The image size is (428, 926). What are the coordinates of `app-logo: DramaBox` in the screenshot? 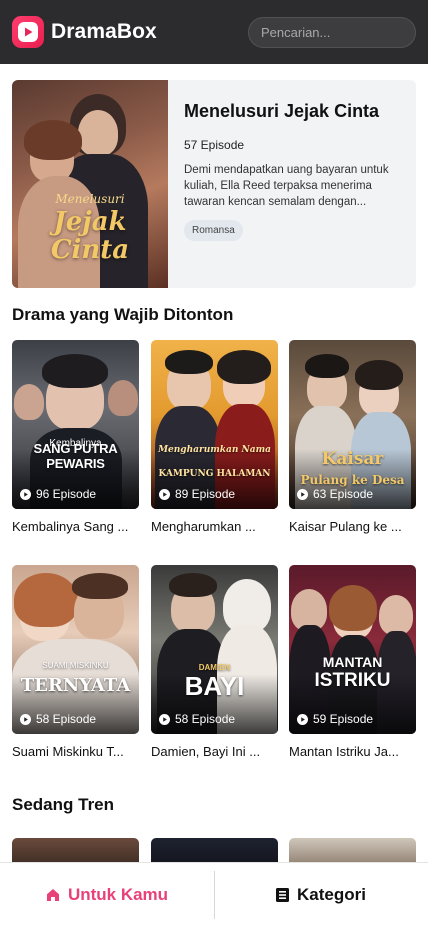 It's located at (84, 32).